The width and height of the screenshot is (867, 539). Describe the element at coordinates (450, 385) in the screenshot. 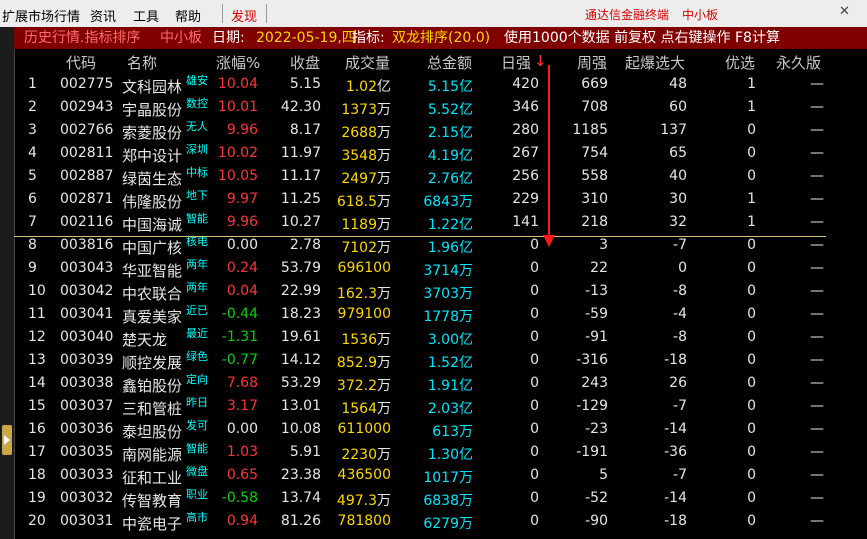

I see `amount: 1.91亿` at that location.